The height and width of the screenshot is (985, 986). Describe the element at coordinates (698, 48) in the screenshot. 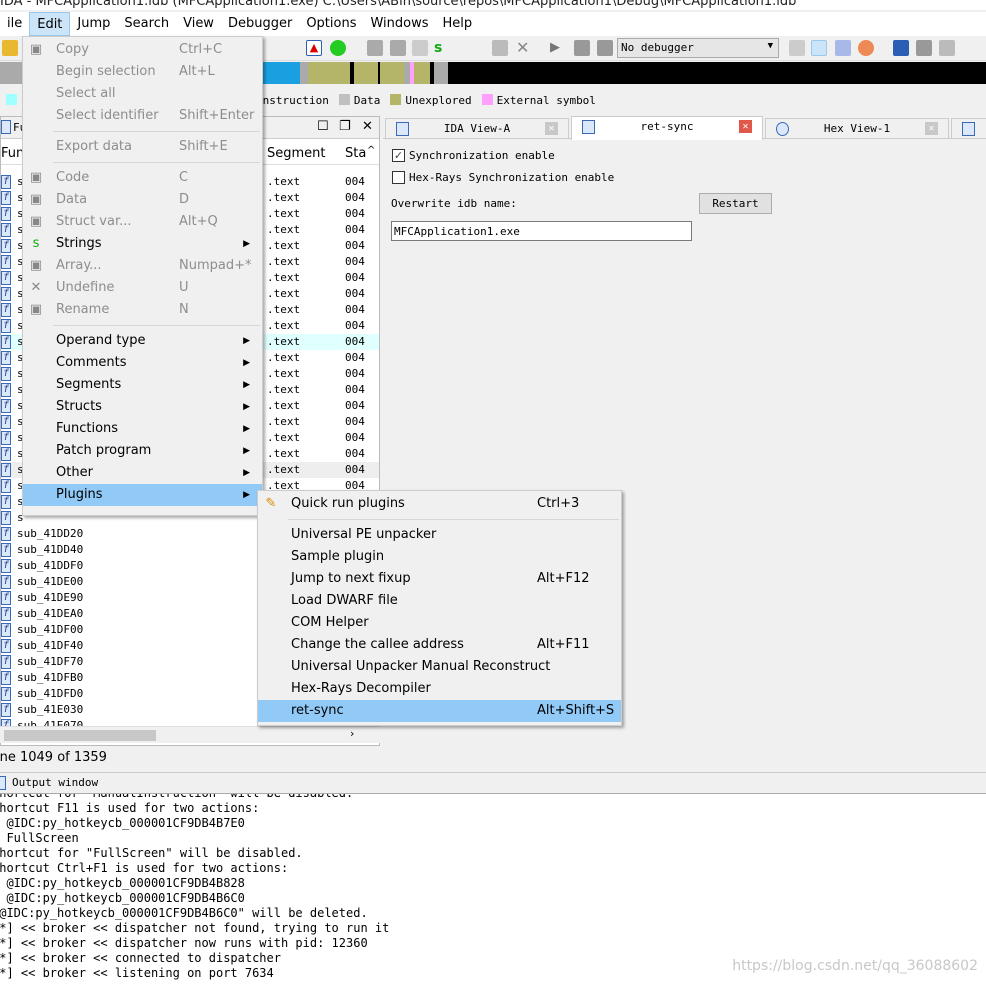

I see `debugger-select: No debugger ▼` at that location.